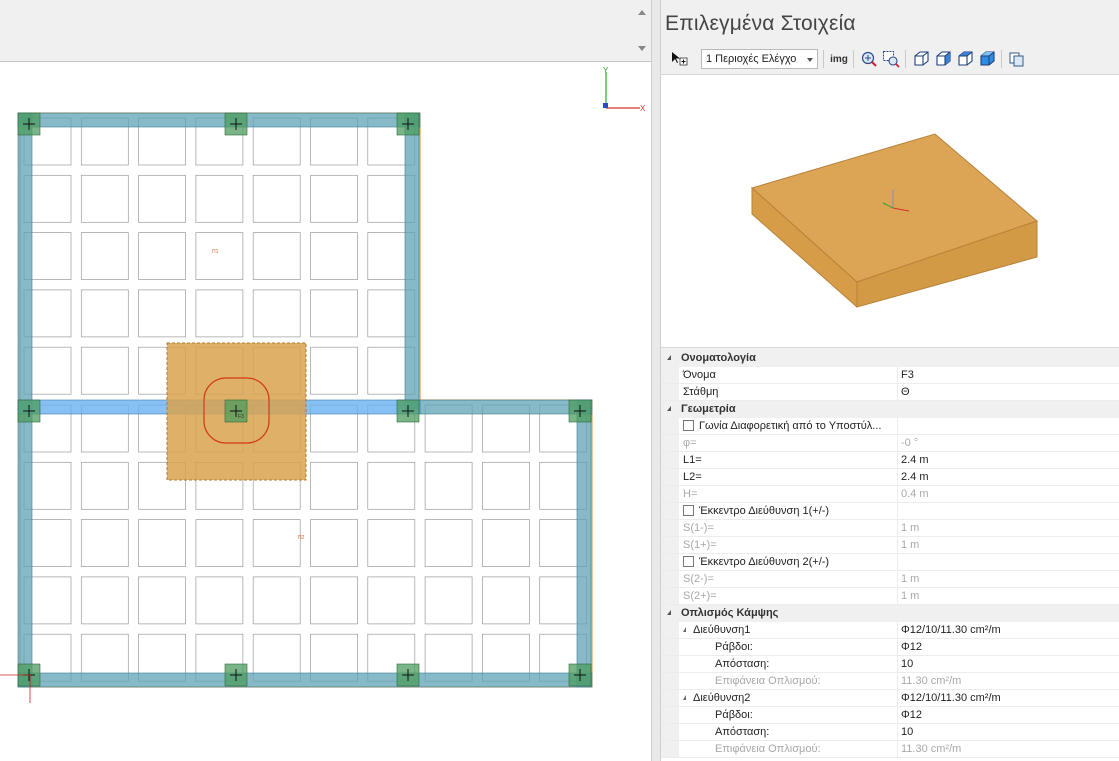  I want to click on scroll-down-icon, so click(642, 48).